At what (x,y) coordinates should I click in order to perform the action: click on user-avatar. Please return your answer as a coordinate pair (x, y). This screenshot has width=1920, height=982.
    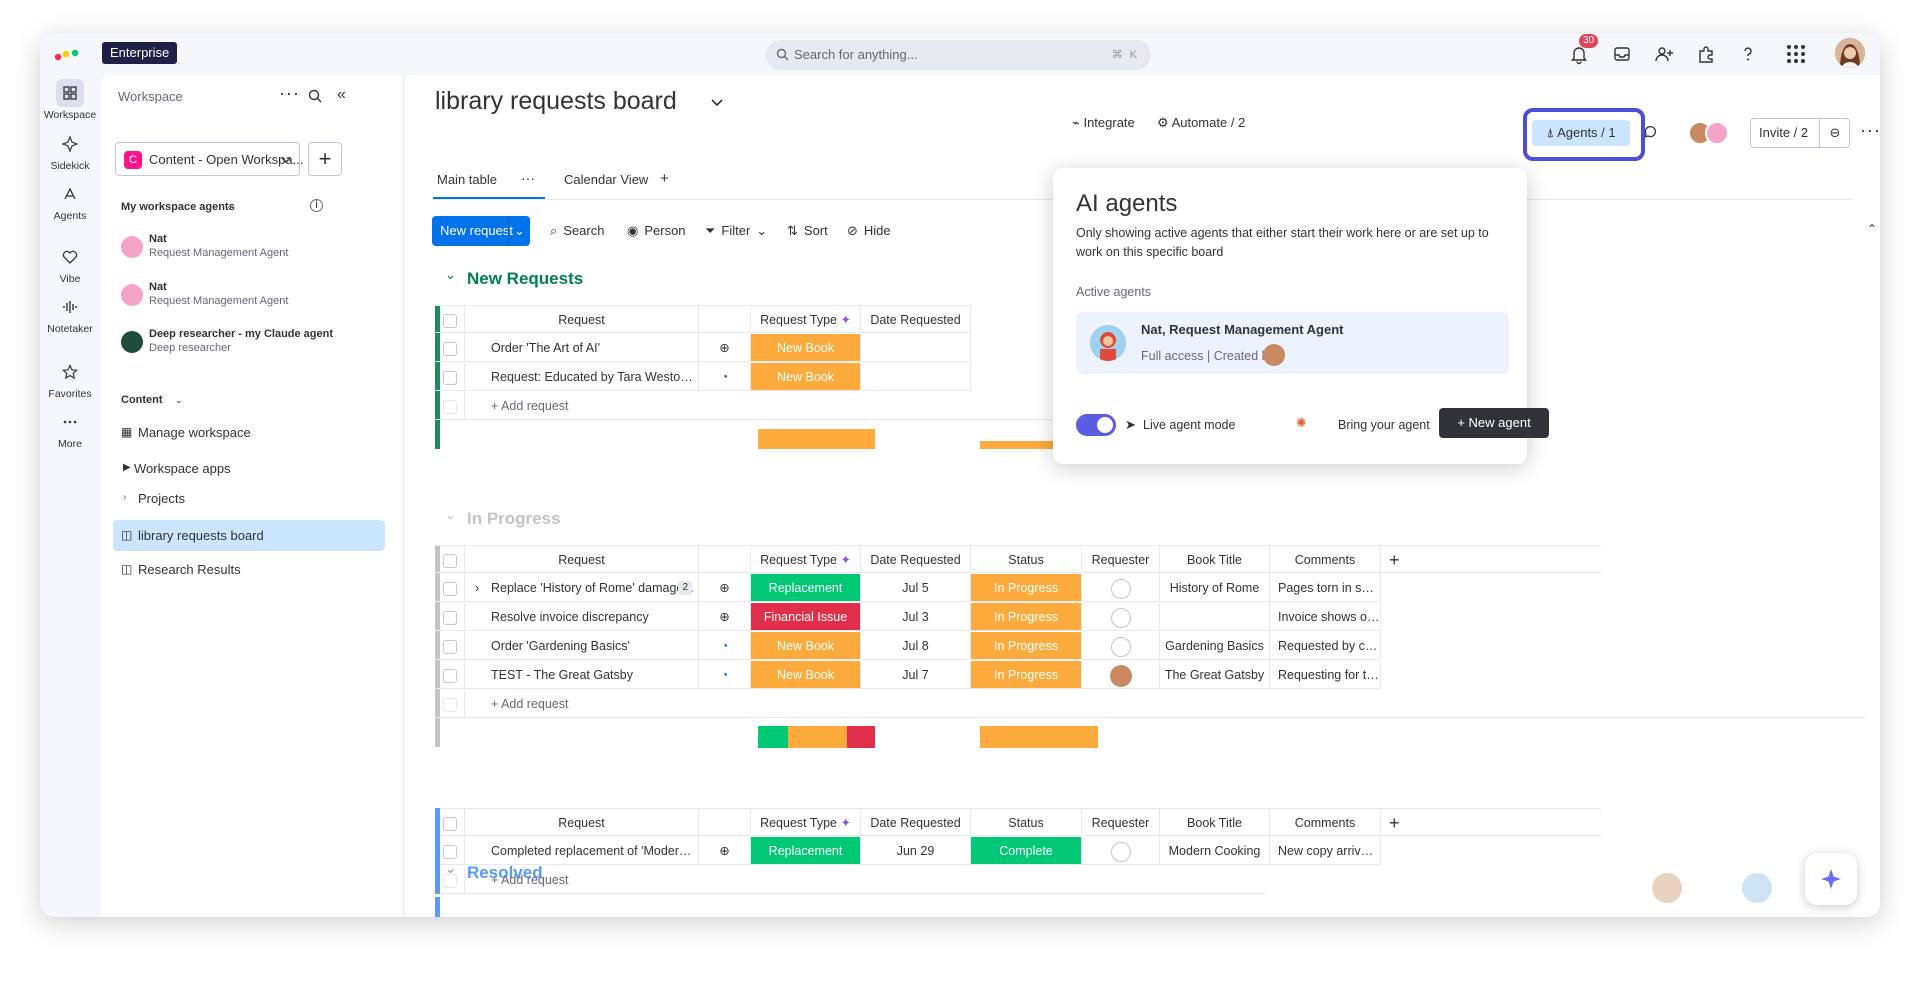
    Looking at the image, I should click on (1850, 53).